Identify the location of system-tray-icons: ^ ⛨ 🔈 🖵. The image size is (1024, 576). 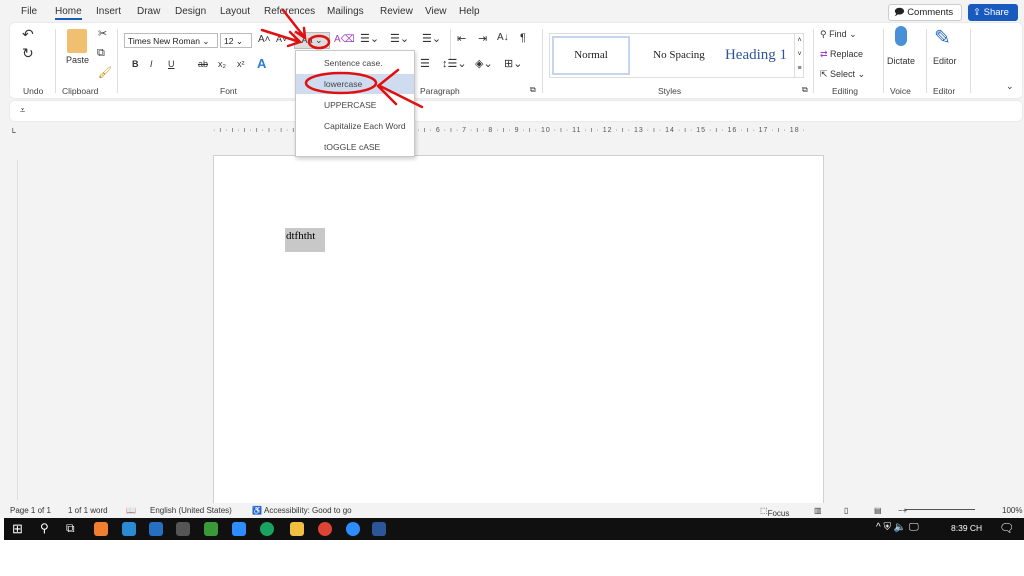
(897, 527).